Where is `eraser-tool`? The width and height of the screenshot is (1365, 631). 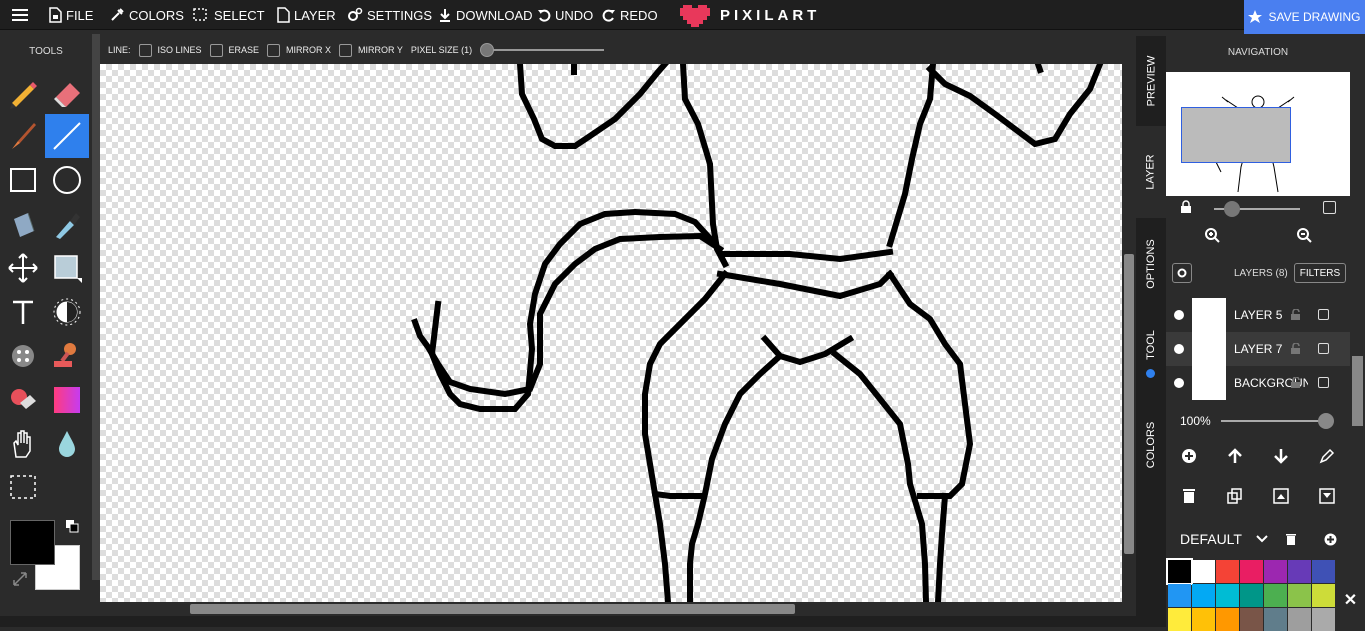 eraser-tool is located at coordinates (67, 92).